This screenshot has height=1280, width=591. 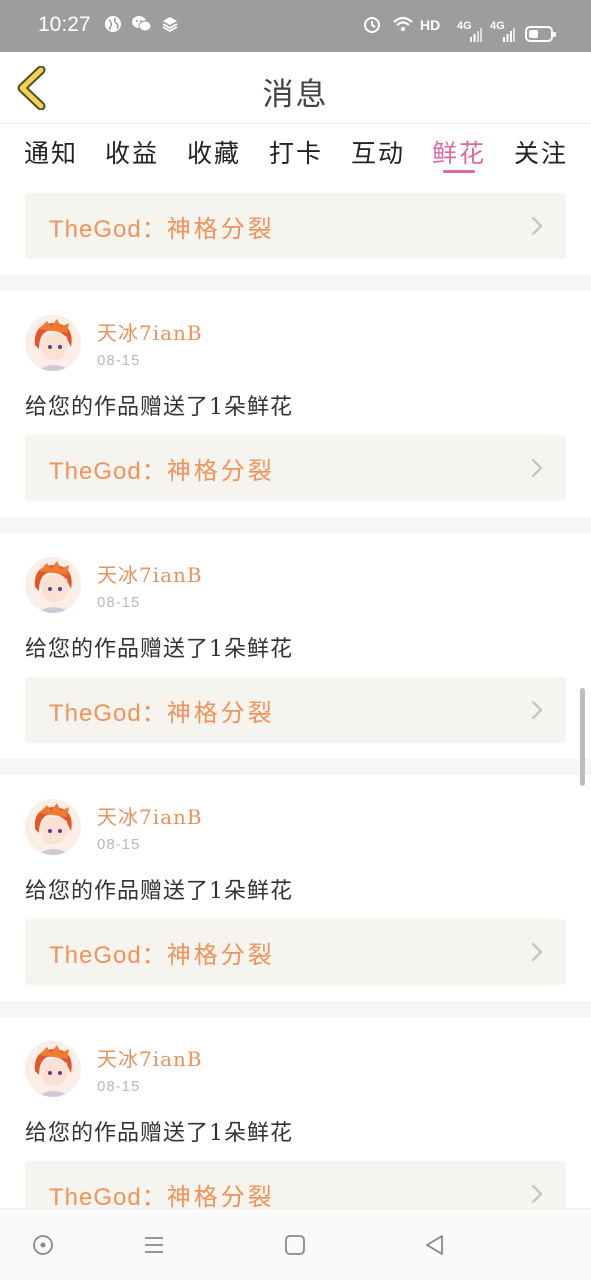 I want to click on tab-favorites: 收藏, so click(x=214, y=152).